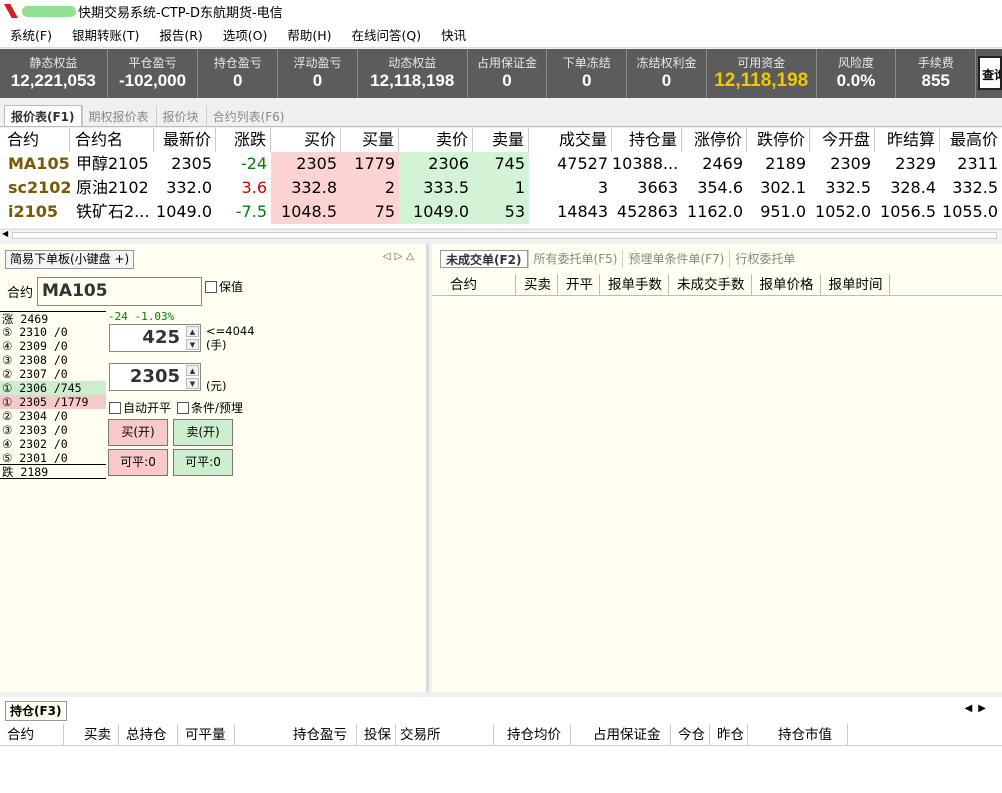  What do you see at coordinates (387, 34) in the screenshot?
I see `menu-online-qa: 在线问答(Q)` at bounding box center [387, 34].